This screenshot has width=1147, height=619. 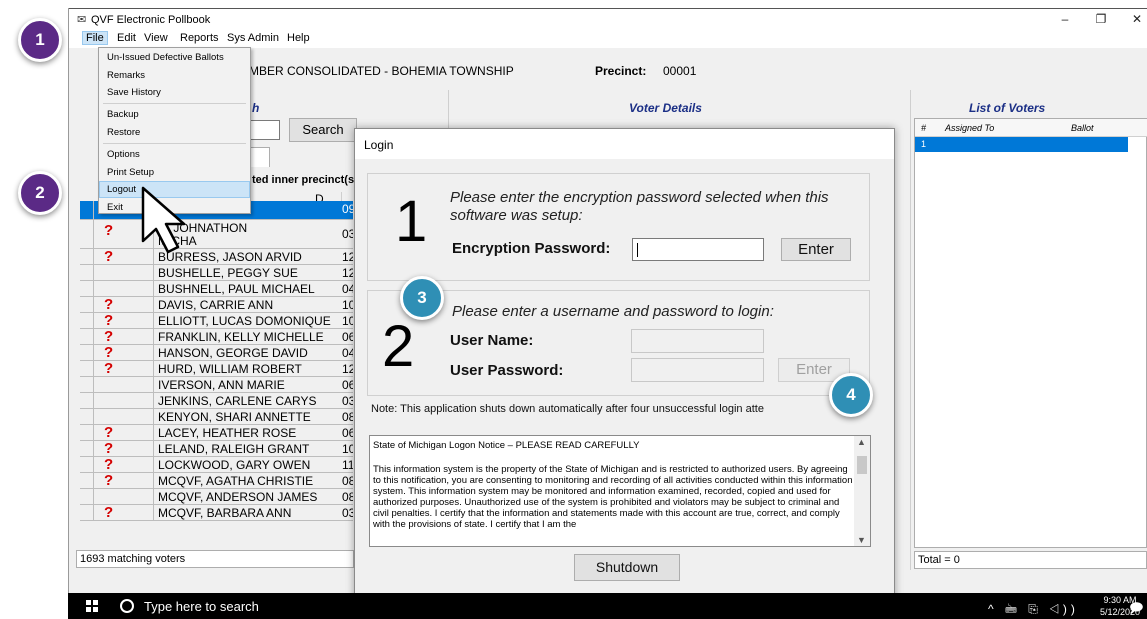 I want to click on voter-row: IVERSON, ANN MARIE 06, so click(x=216, y=385).